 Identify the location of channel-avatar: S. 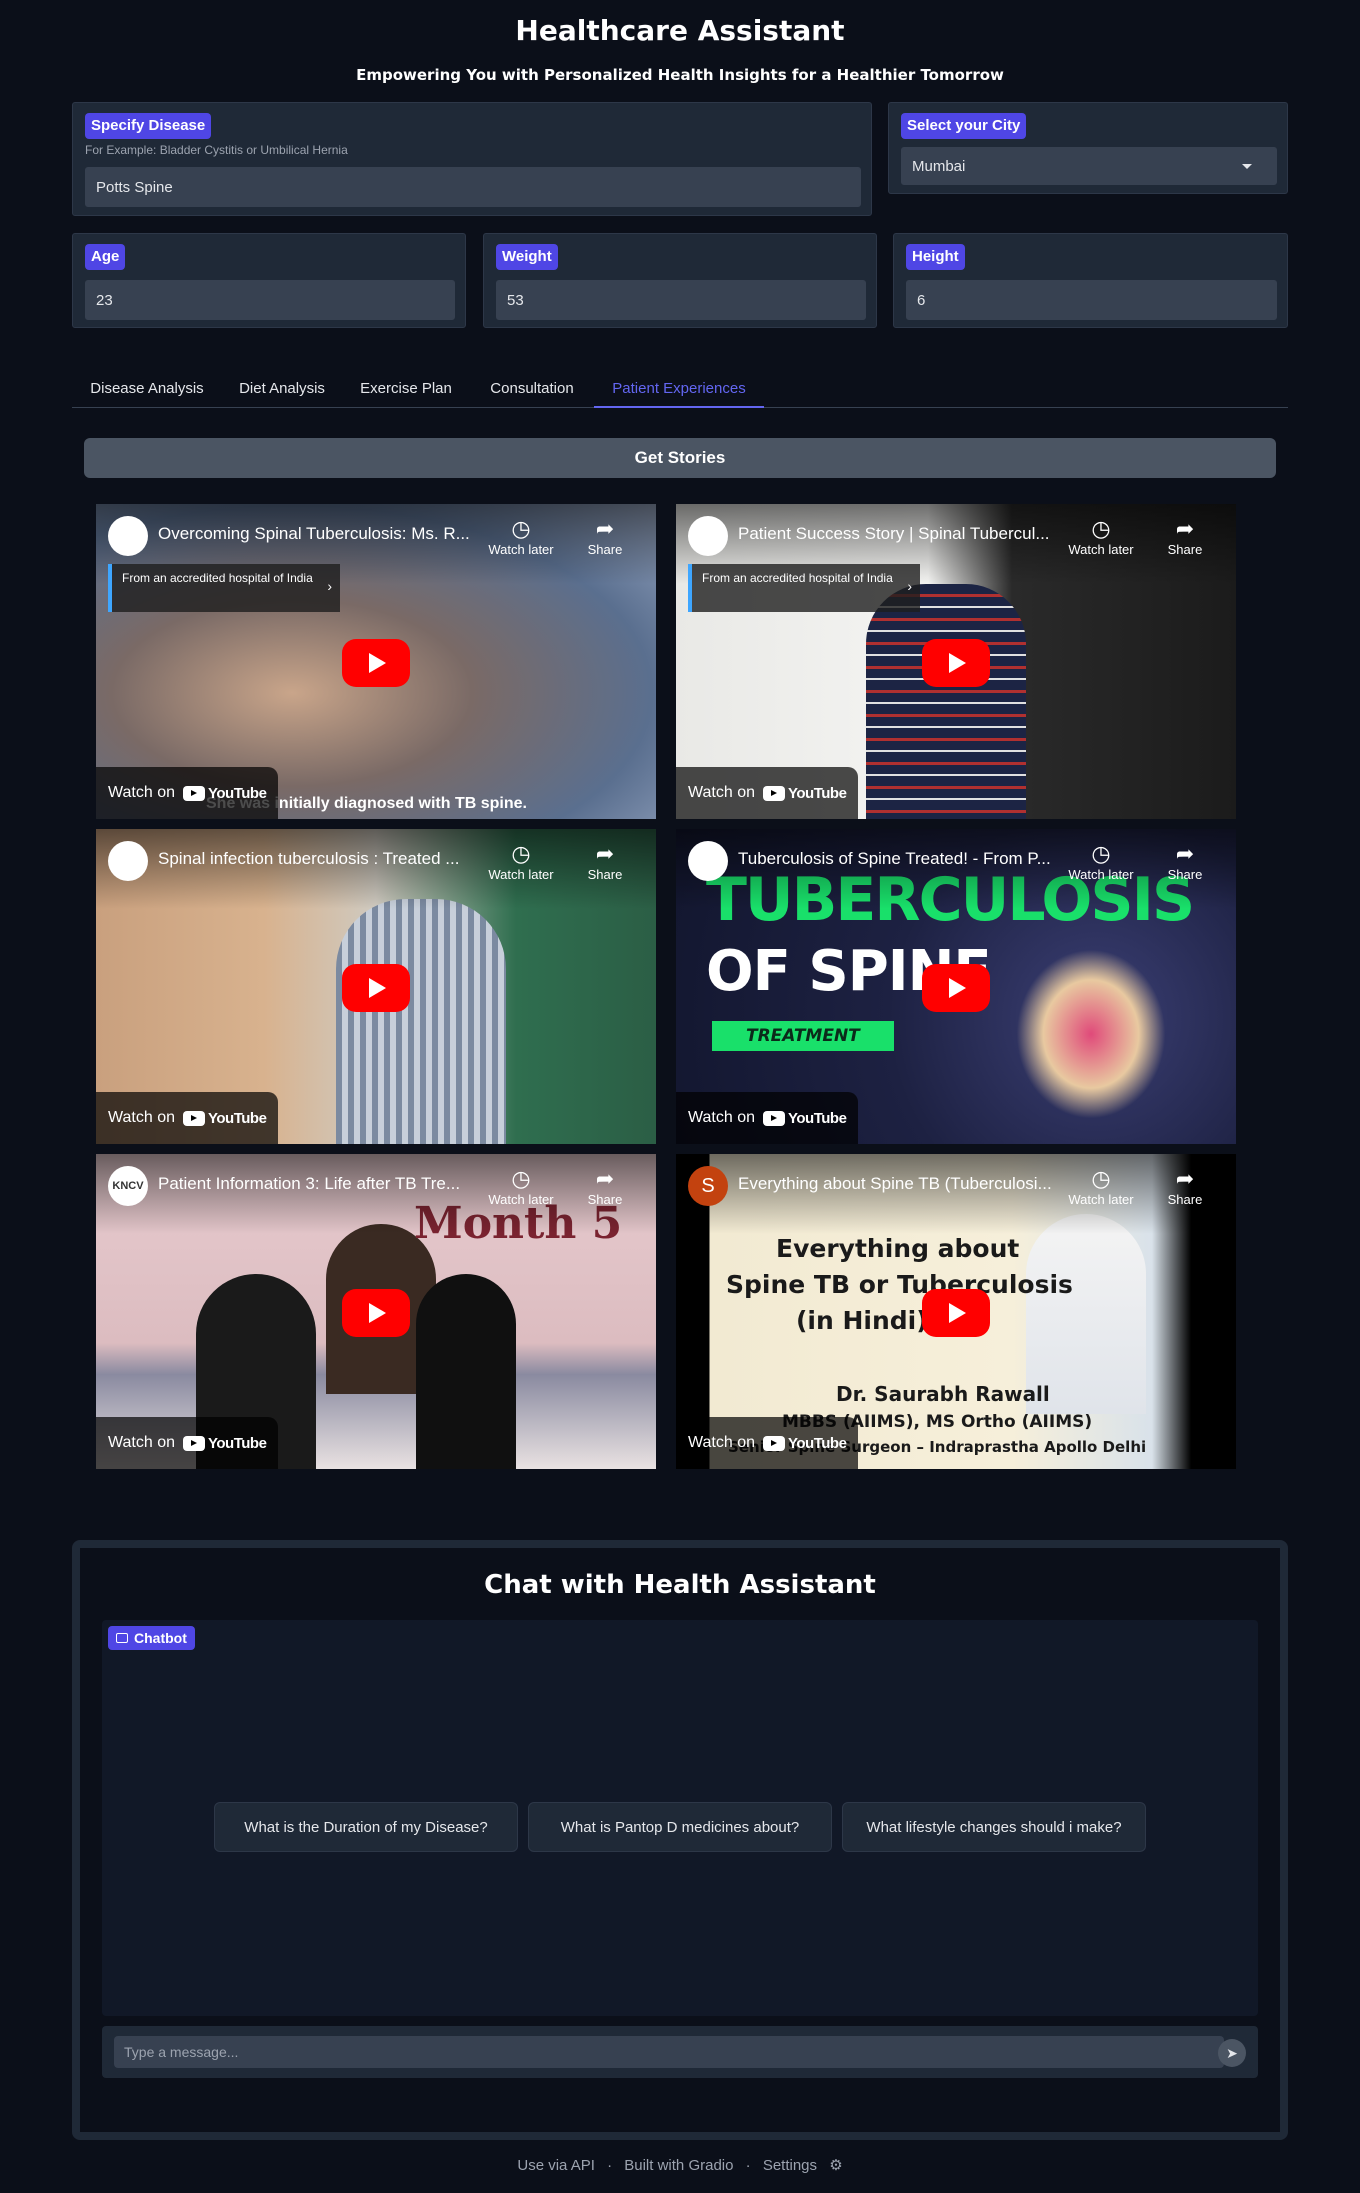
(708, 1186).